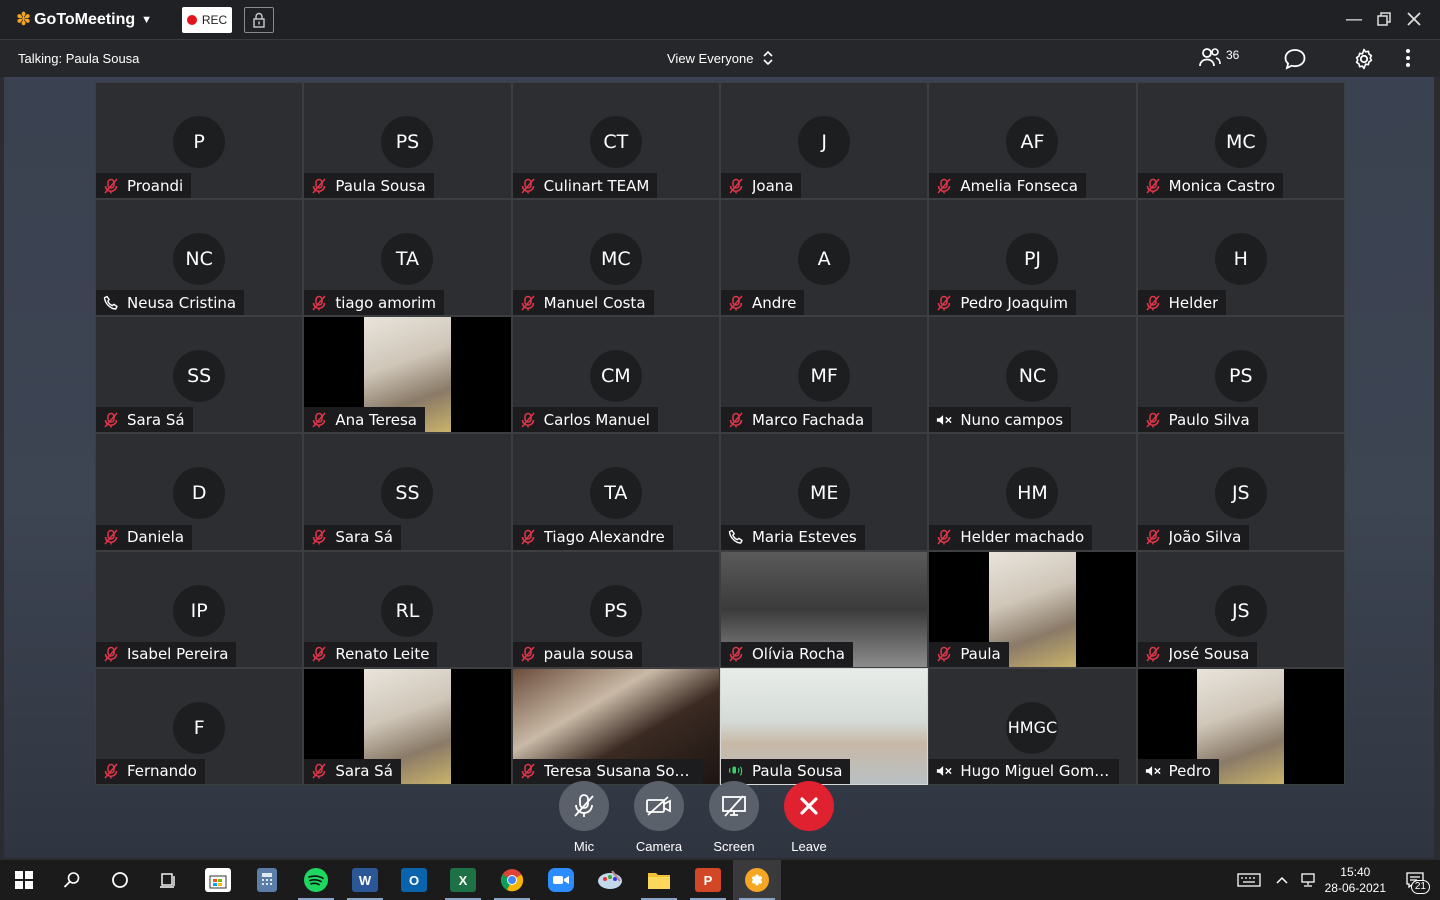  I want to click on participant-tile: H Helder, so click(1240, 258).